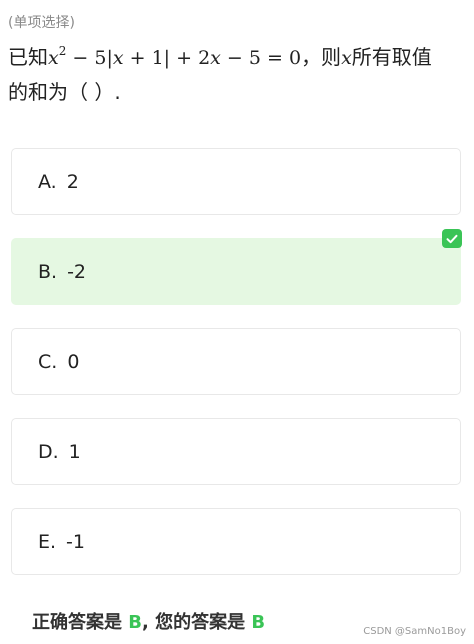 The width and height of the screenshot is (474, 644). I want to click on question-mid: ，则, so click(321, 57).